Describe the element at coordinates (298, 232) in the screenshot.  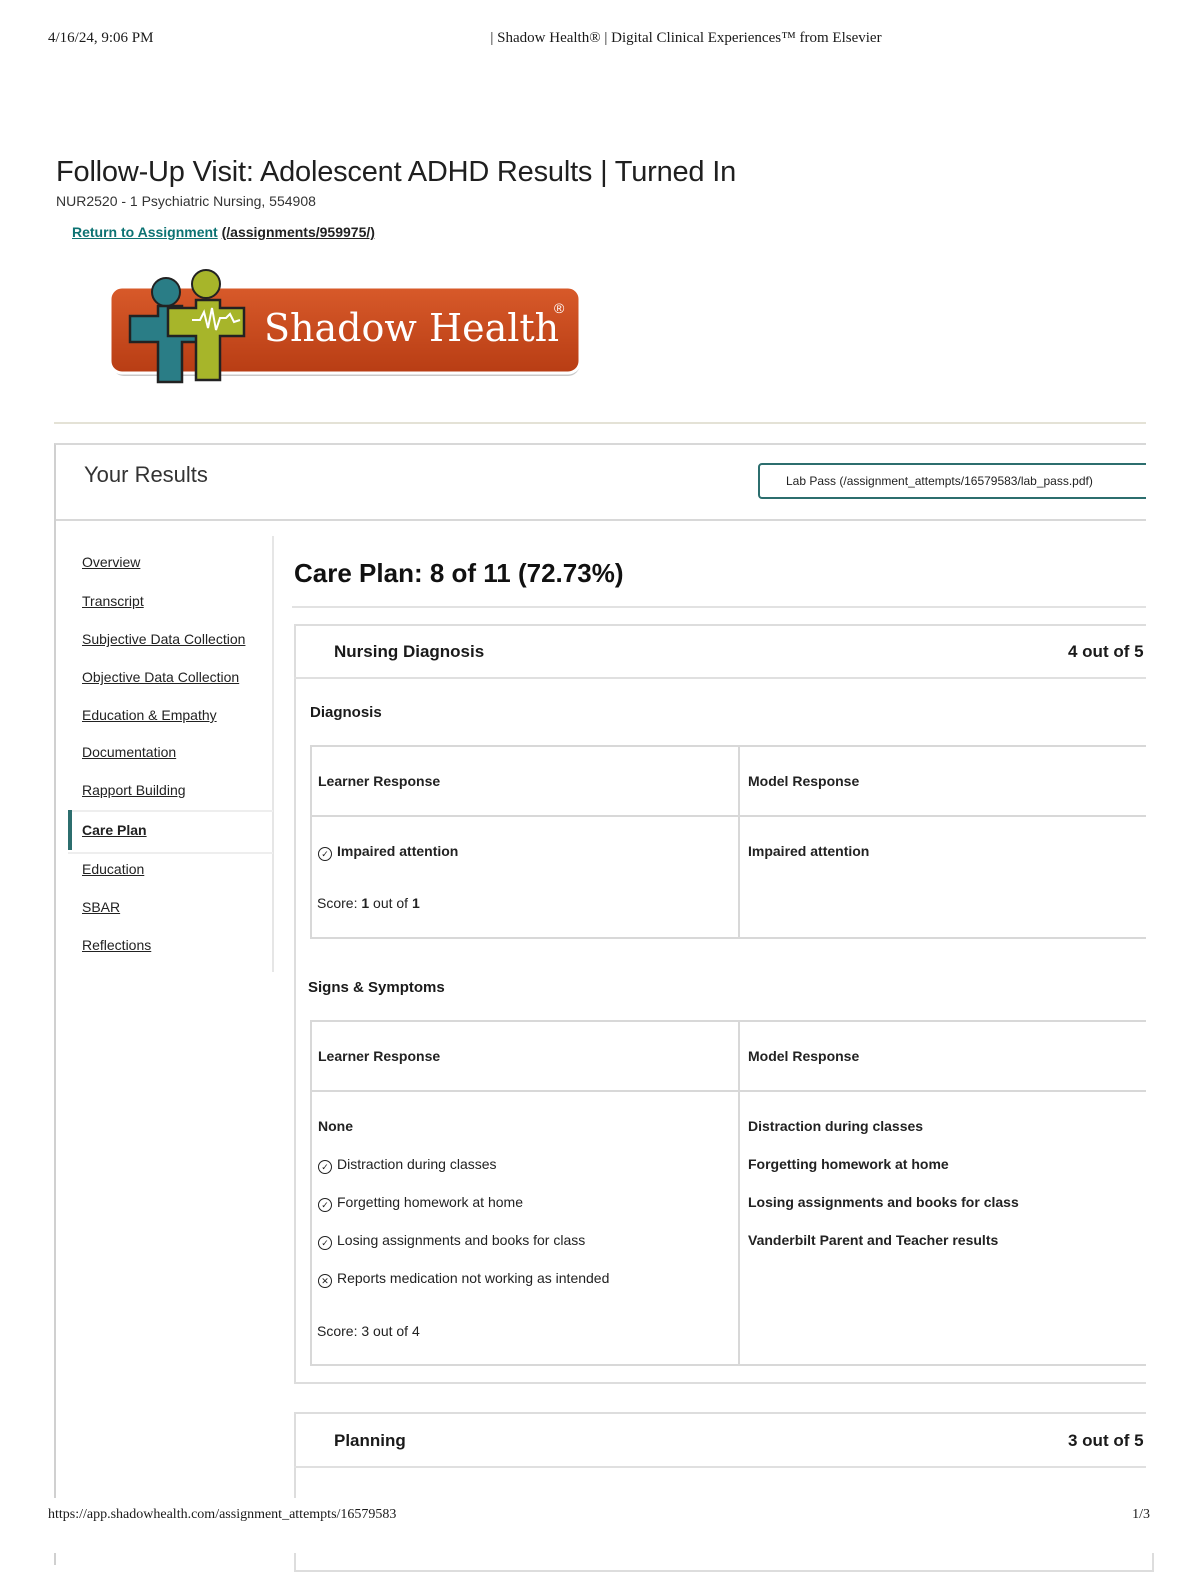
I see `return-link-path: (/assignments/959975/)` at that location.